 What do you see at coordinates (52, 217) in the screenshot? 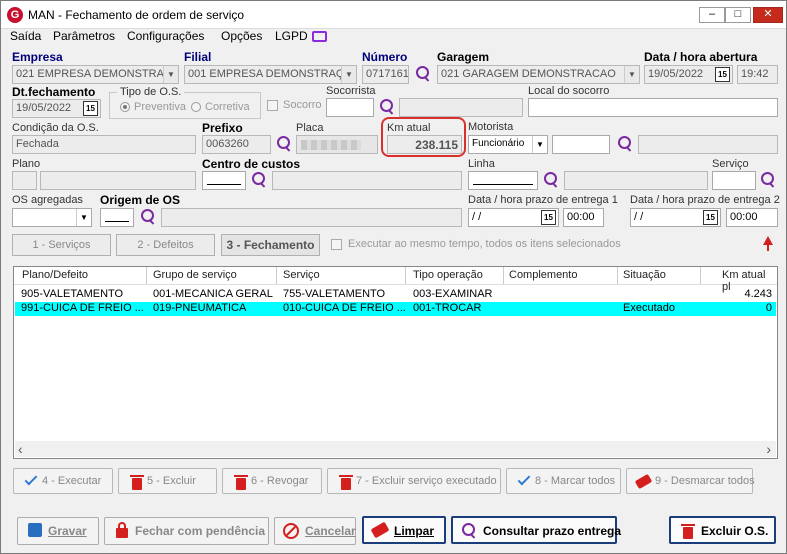
I see `os-agregadas-select: ▼` at bounding box center [52, 217].